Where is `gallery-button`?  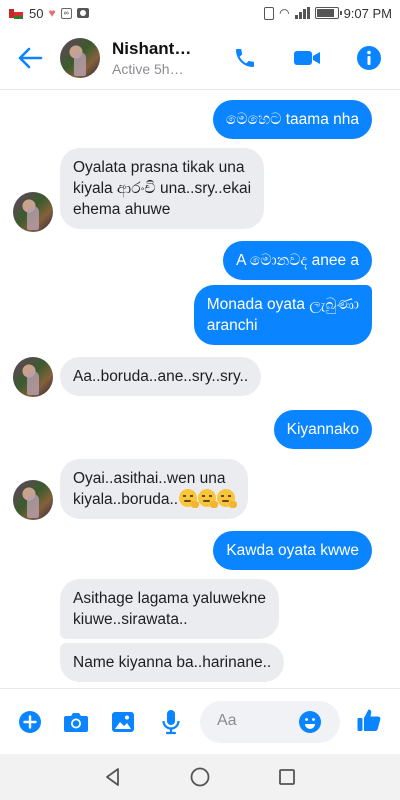 gallery-button is located at coordinates (123, 722).